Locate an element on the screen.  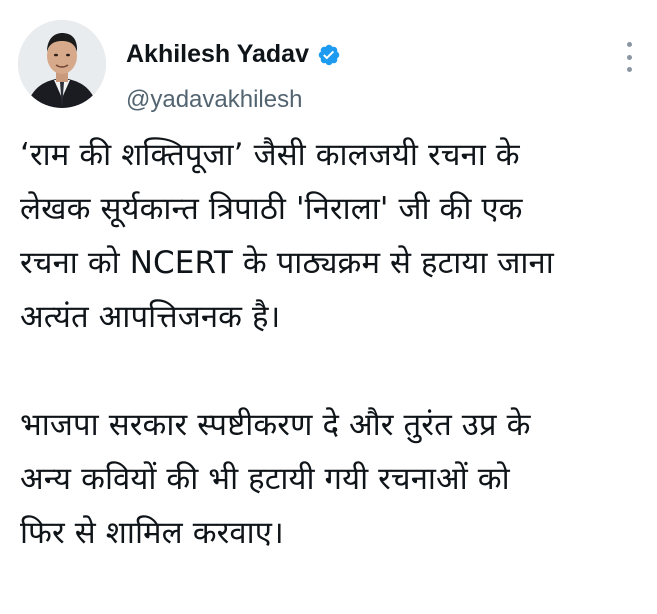
tweet-line: अत्यंत आपत्तिजनक है। is located at coordinates (150, 317).